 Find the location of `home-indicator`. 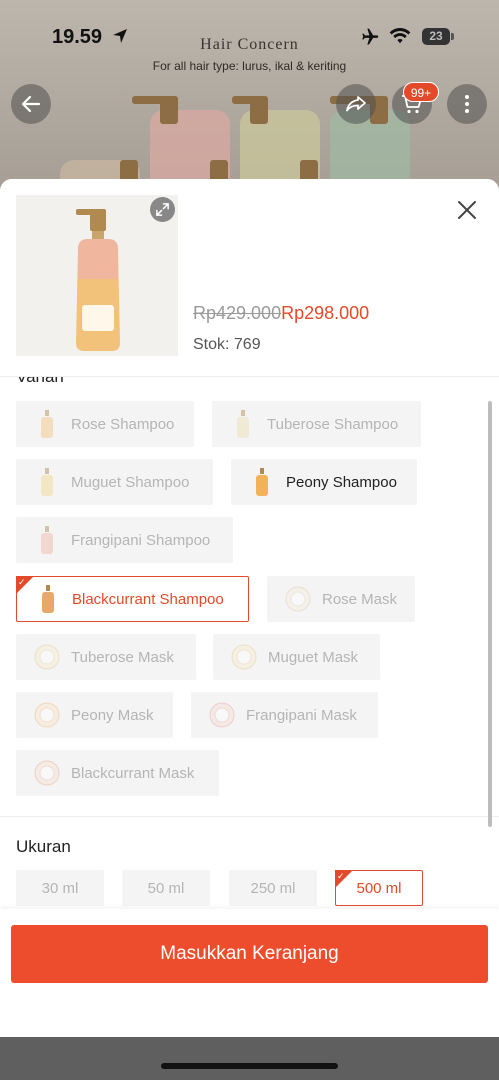

home-indicator is located at coordinates (249, 1066).